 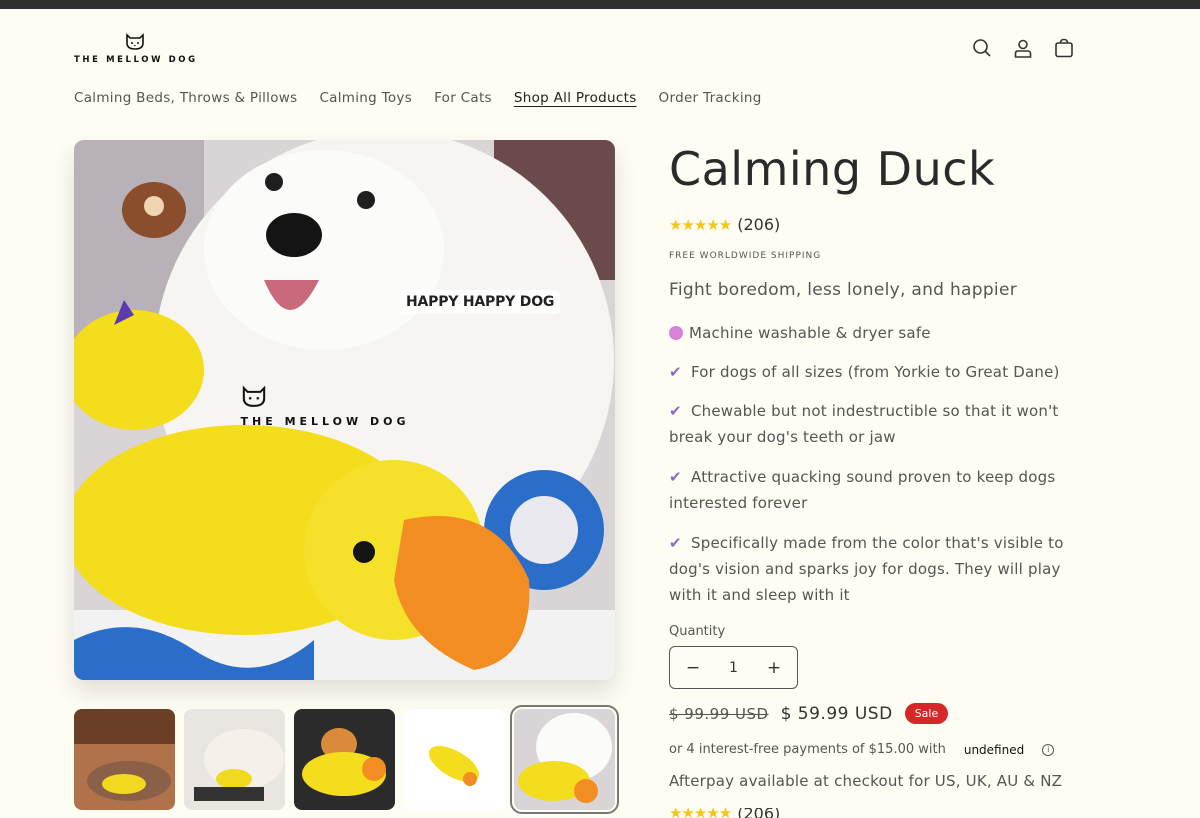 I want to click on rating-row: ★★★★★ (206), so click(x=724, y=224).